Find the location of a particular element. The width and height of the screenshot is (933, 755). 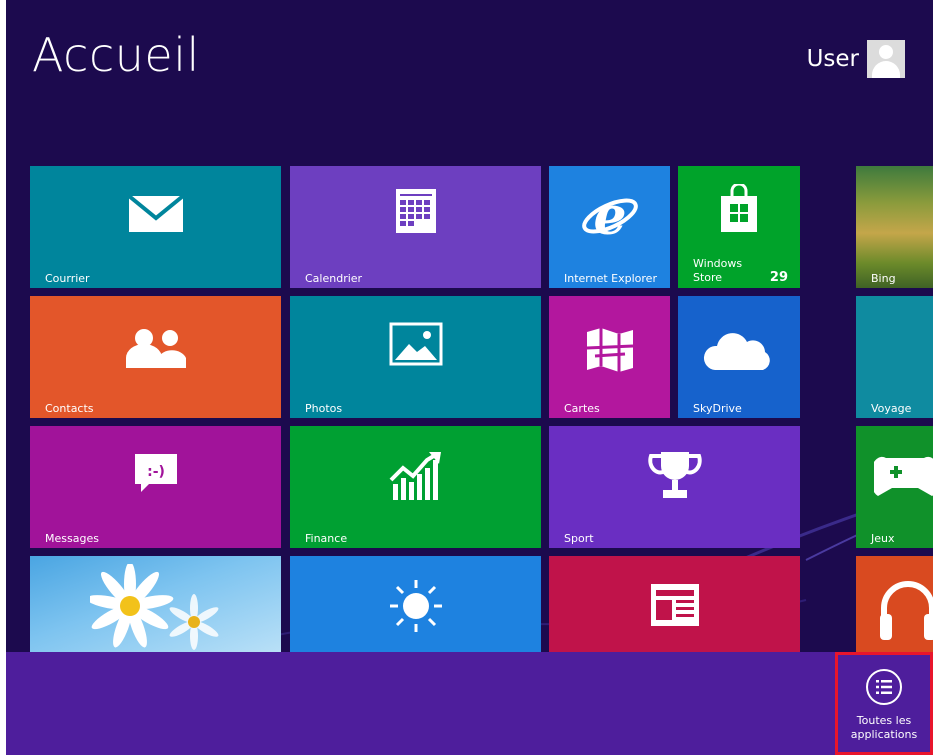

app-bar is located at coordinates (469, 703).